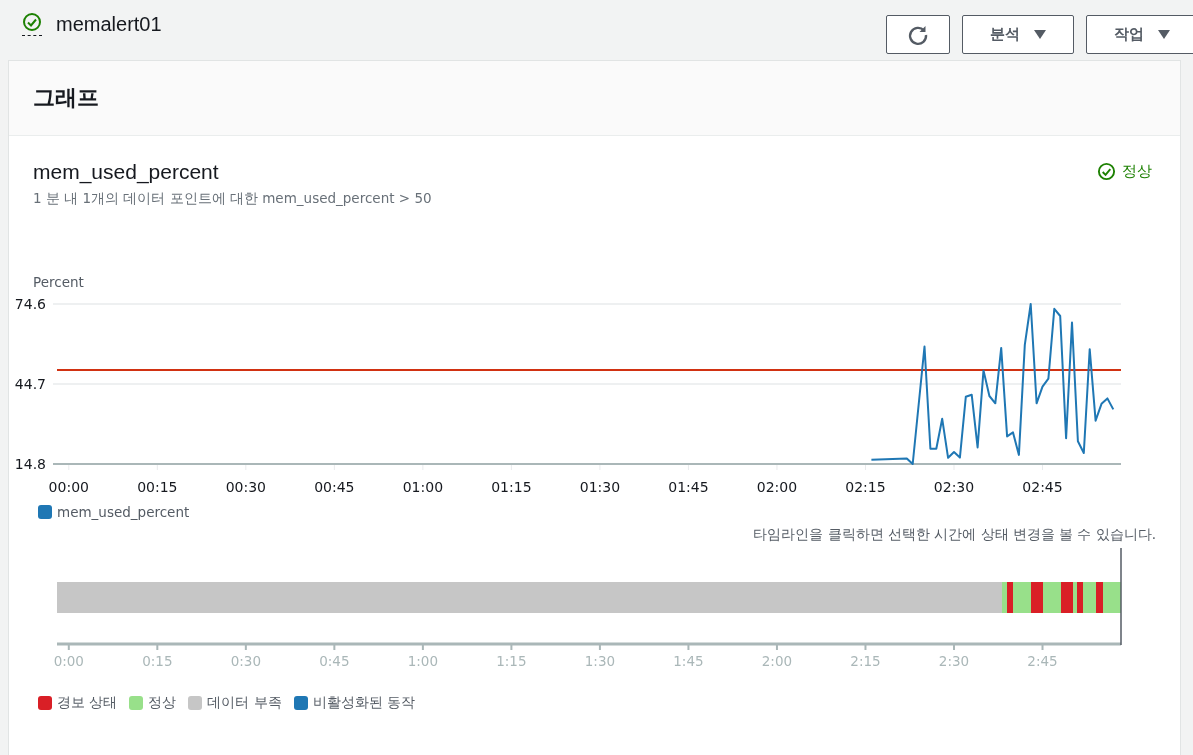 This screenshot has width=1193, height=755. I want to click on x-tick-label: 02:15, so click(865, 487).